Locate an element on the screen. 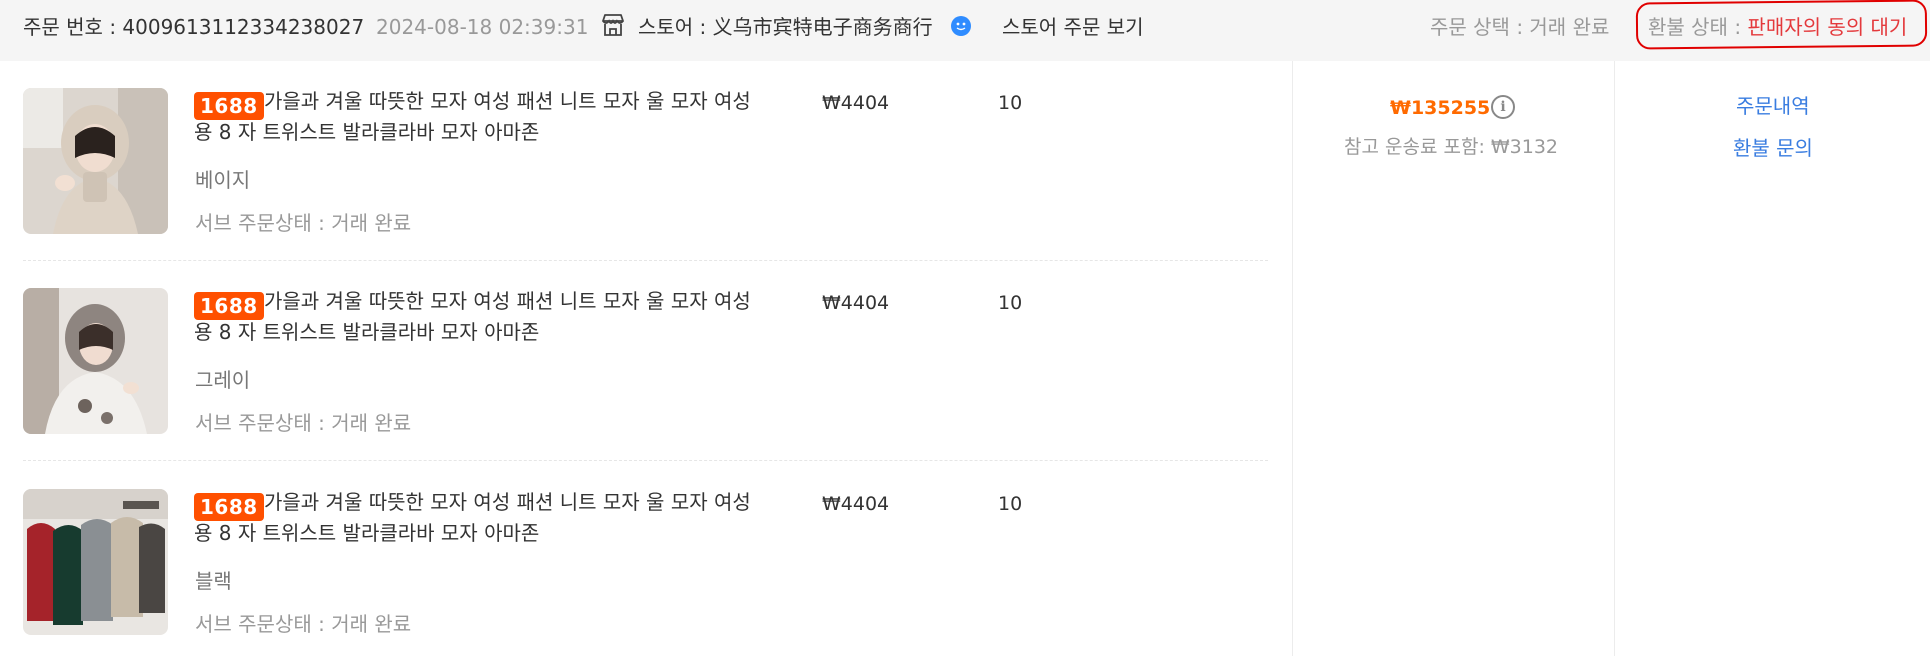 Image resolution: width=1930 pixels, height=661 pixels. order-time: 2024-08-18 02:39:31 is located at coordinates (482, 27).